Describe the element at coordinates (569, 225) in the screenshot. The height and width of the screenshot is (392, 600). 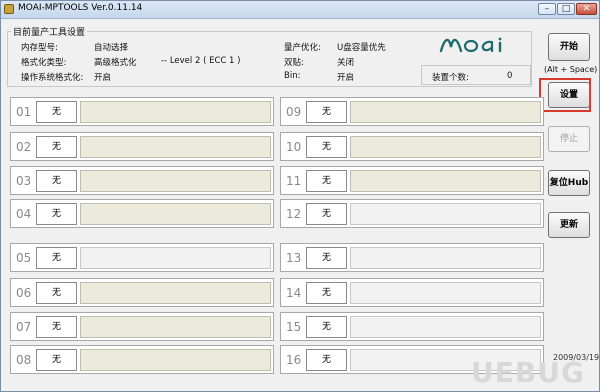
I see `refresh-button: 更新` at that location.